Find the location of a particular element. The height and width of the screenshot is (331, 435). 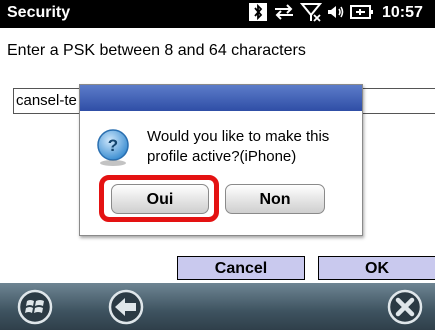

data-sync-icon is located at coordinates (284, 14).